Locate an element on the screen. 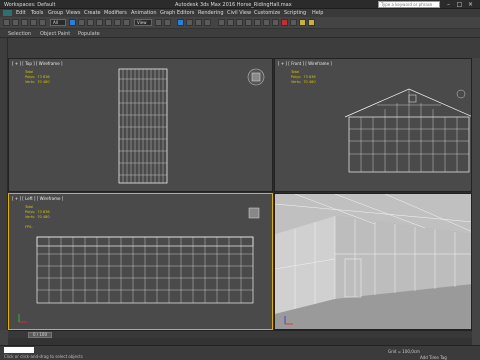 The height and width of the screenshot is (360, 480). rectangular-selection-icon is located at coordinates (90, 22).